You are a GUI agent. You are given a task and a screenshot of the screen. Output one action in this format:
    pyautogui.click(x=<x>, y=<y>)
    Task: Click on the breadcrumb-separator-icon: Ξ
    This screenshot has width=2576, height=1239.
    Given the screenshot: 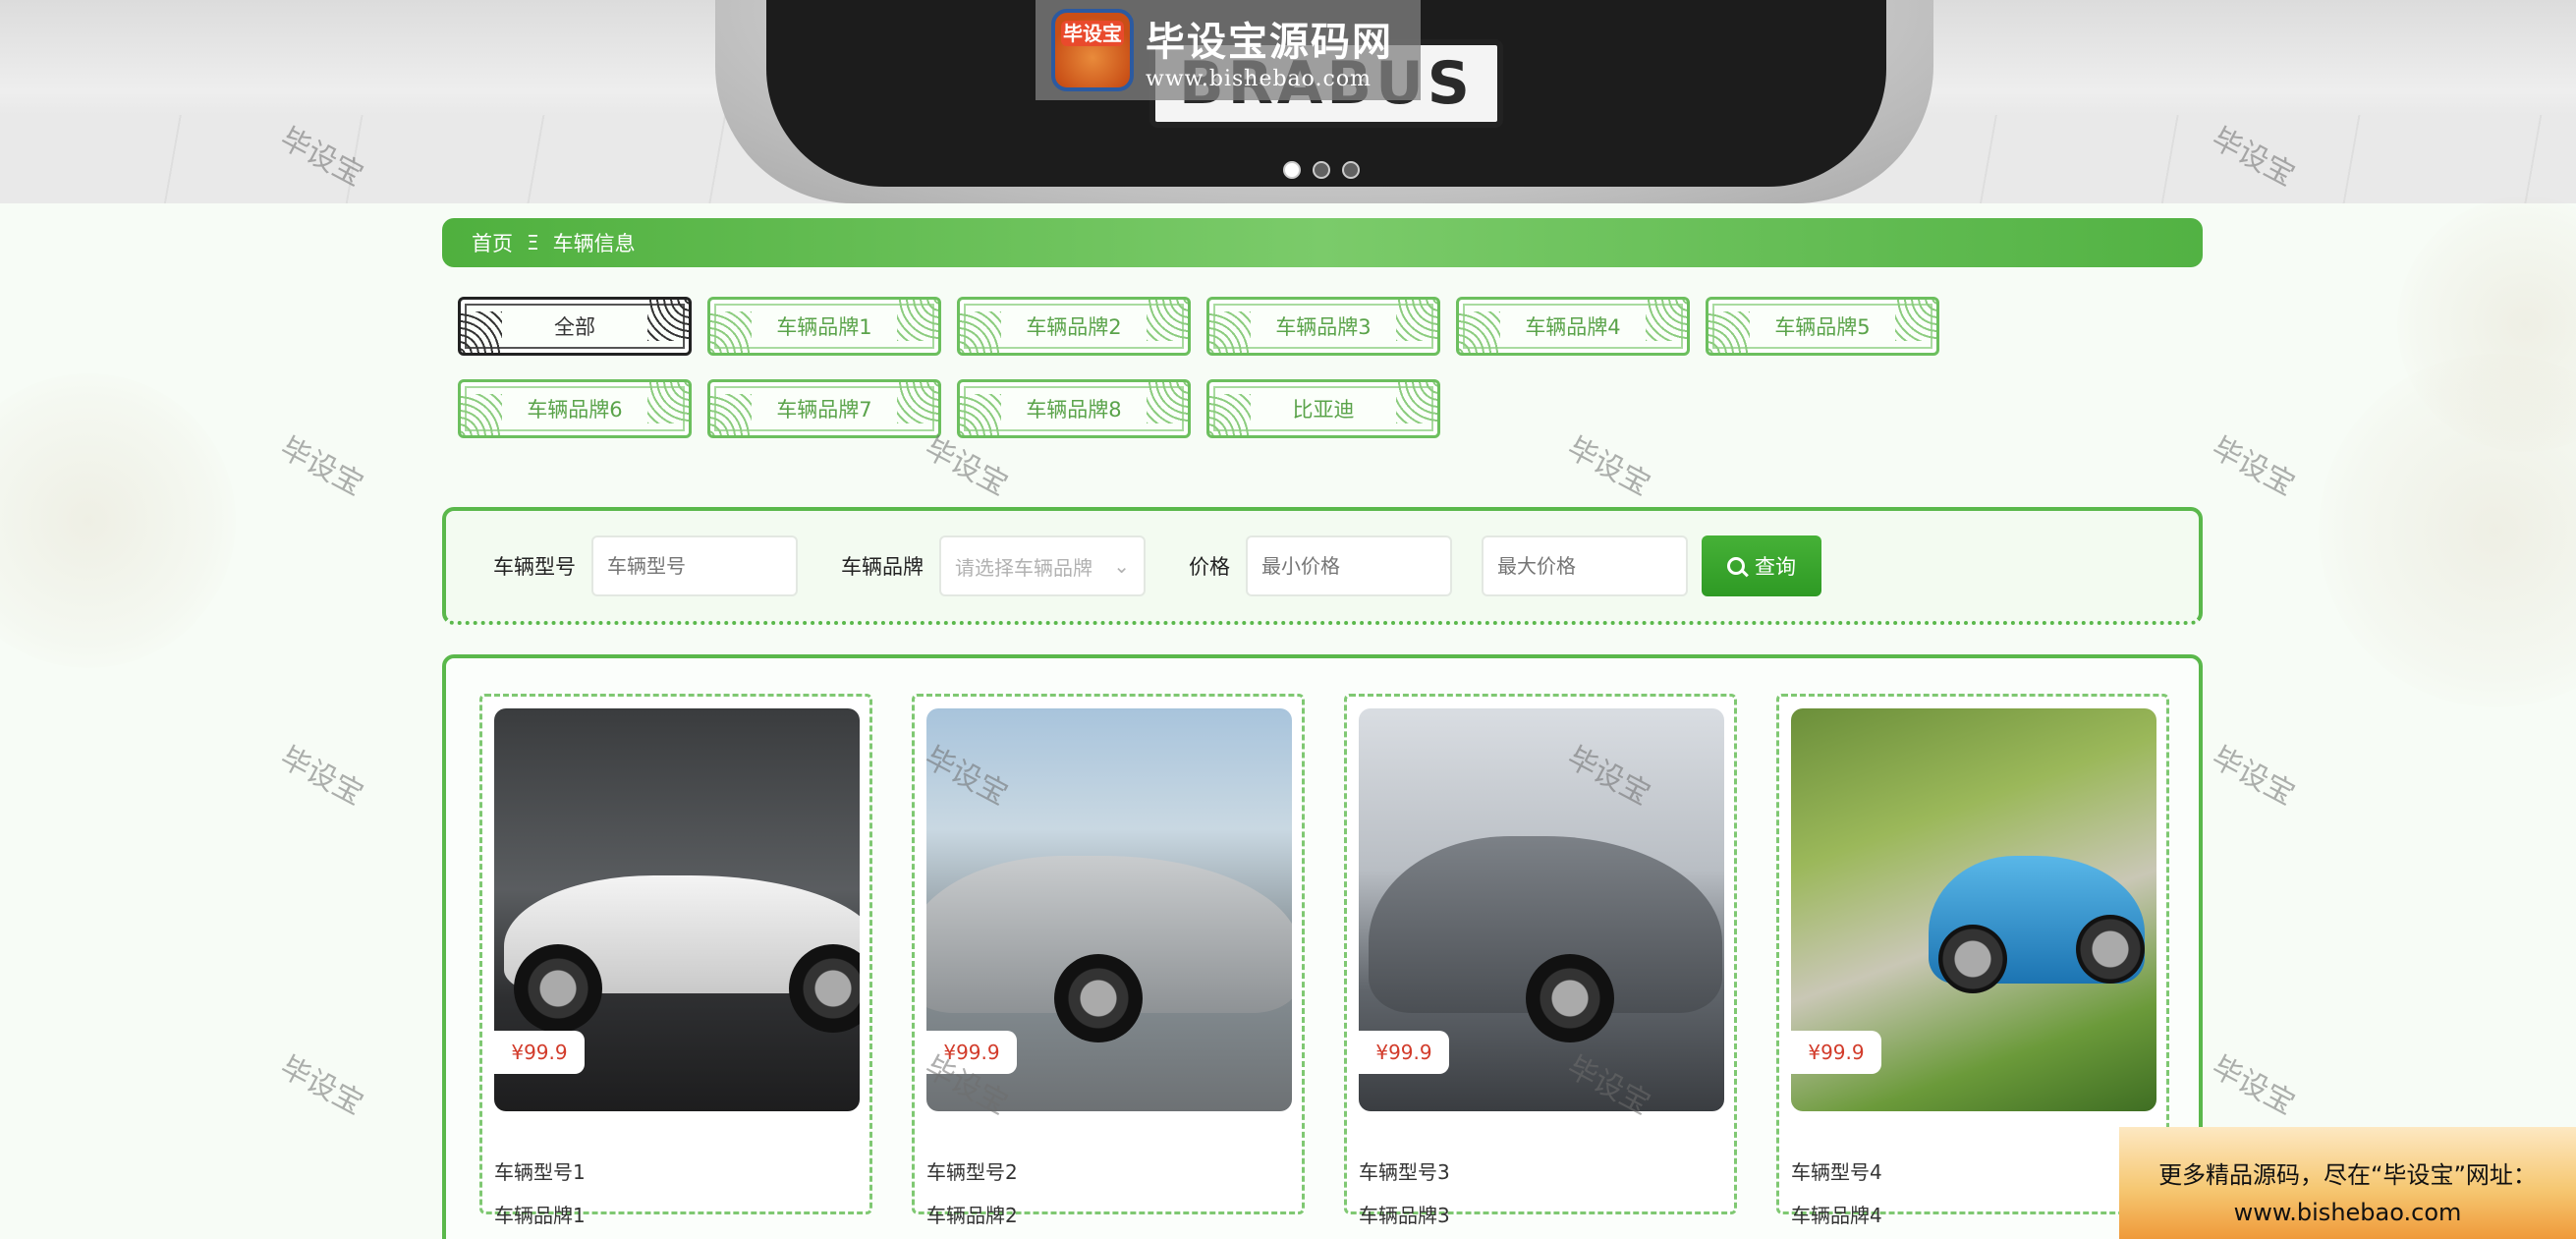 What is the action you would take?
    pyautogui.click(x=533, y=242)
    